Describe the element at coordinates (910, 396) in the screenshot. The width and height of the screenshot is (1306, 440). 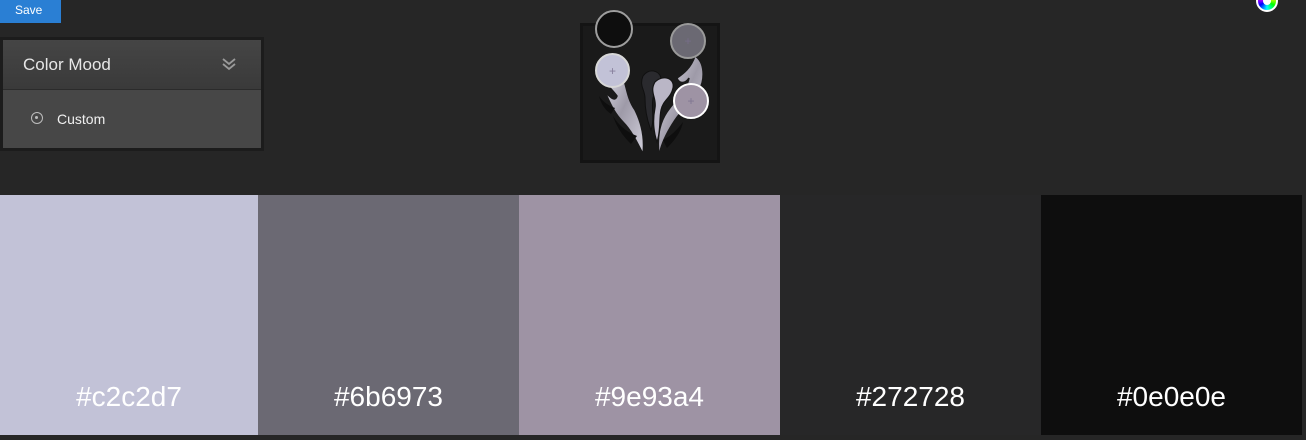
I see `swatch-hex-label: #272728` at that location.